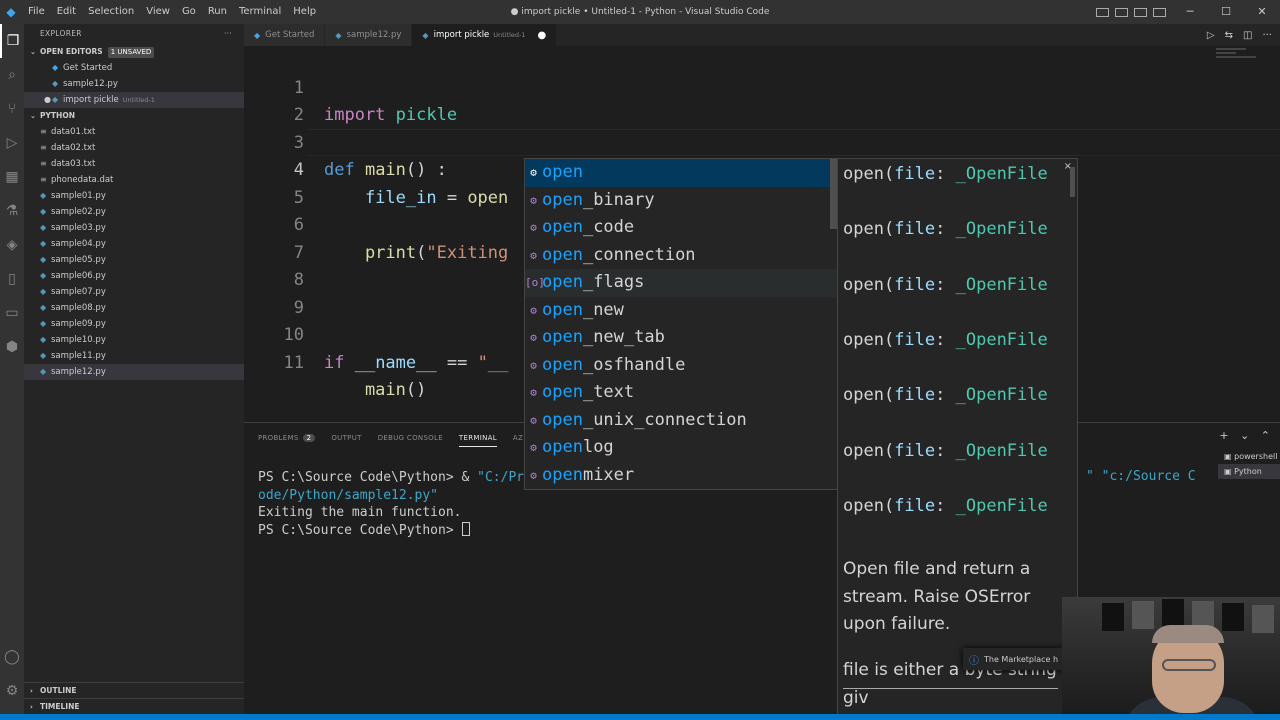 Image resolution: width=1280 pixels, height=720 pixels. I want to click on file-item: ◆ sample03.py, so click(134, 228).